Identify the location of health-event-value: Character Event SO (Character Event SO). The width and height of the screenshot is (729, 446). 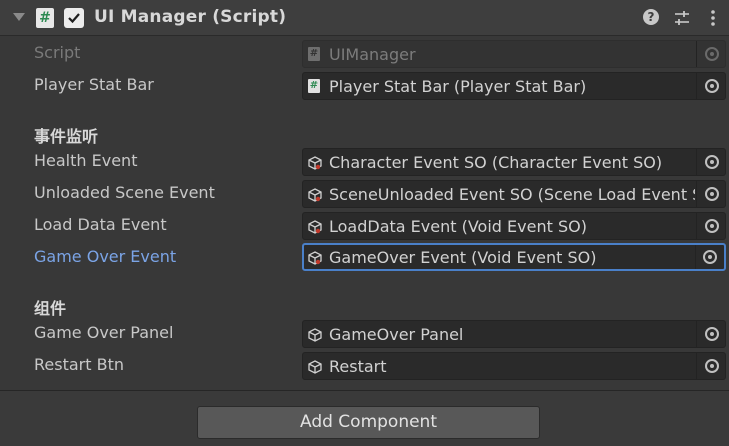
(496, 162).